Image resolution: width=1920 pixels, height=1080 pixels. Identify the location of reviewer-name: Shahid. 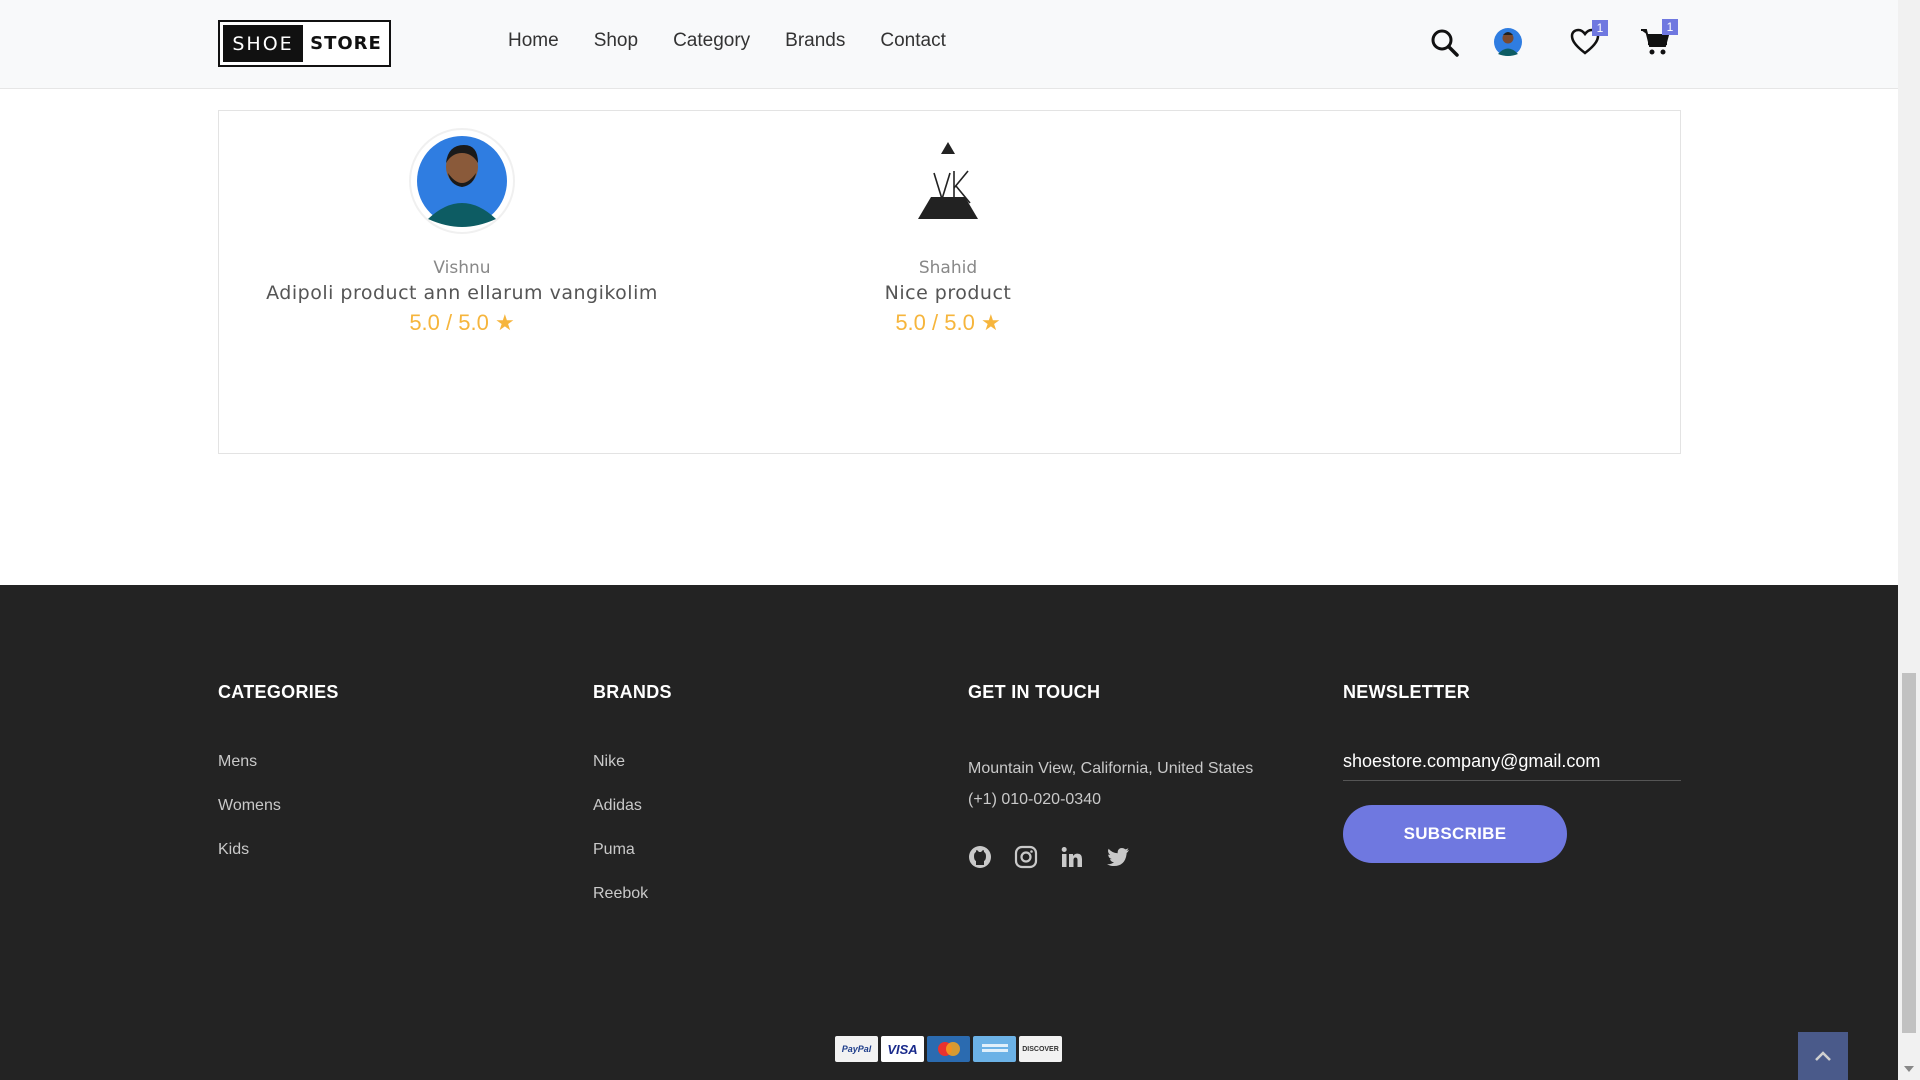
(948, 268).